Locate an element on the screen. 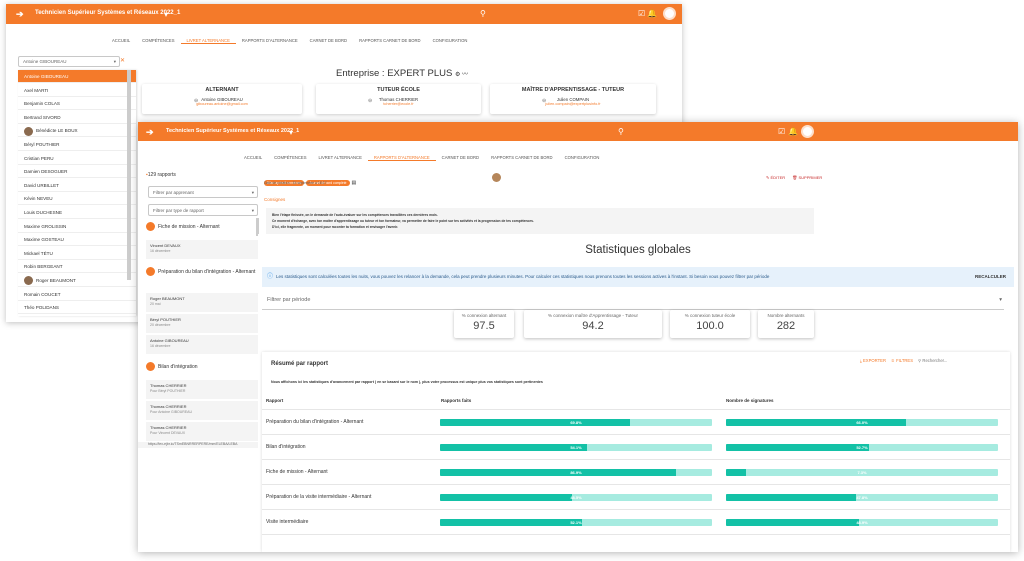  card-heading: TUTEUR ÉCOLE is located at coordinates (398, 90).